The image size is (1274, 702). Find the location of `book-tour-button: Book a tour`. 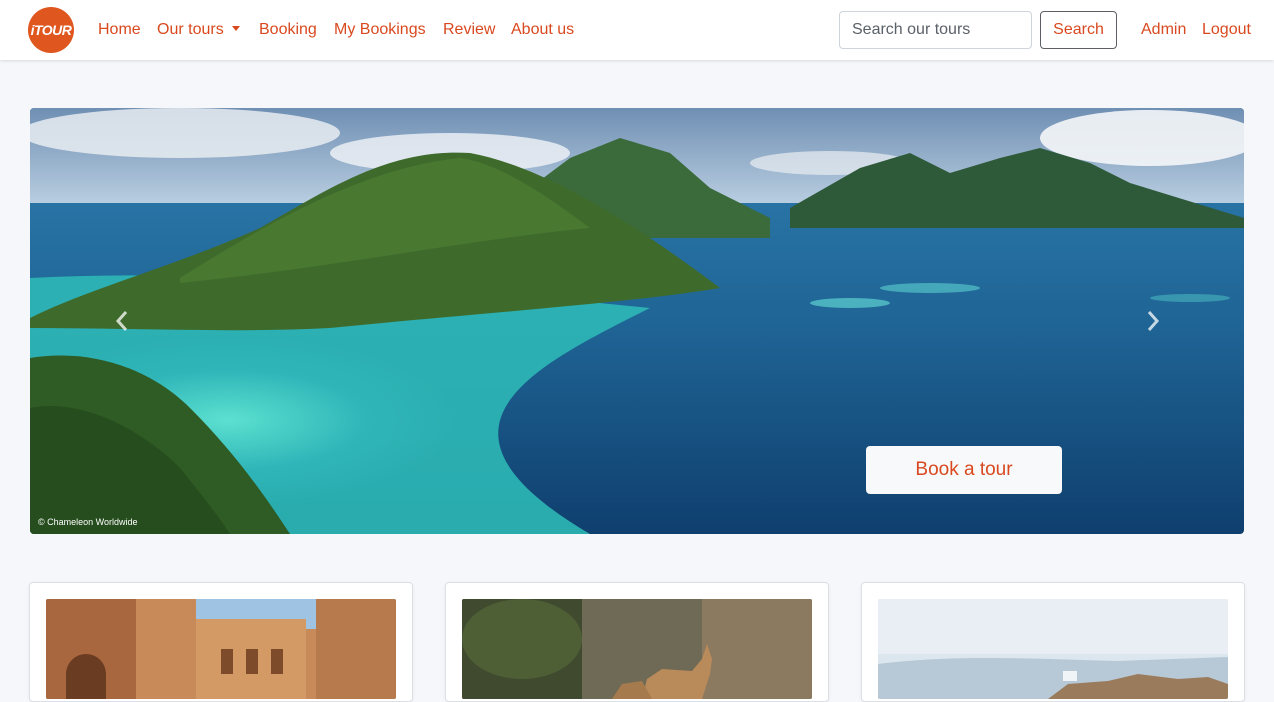

book-tour-button: Book a tour is located at coordinates (964, 470).